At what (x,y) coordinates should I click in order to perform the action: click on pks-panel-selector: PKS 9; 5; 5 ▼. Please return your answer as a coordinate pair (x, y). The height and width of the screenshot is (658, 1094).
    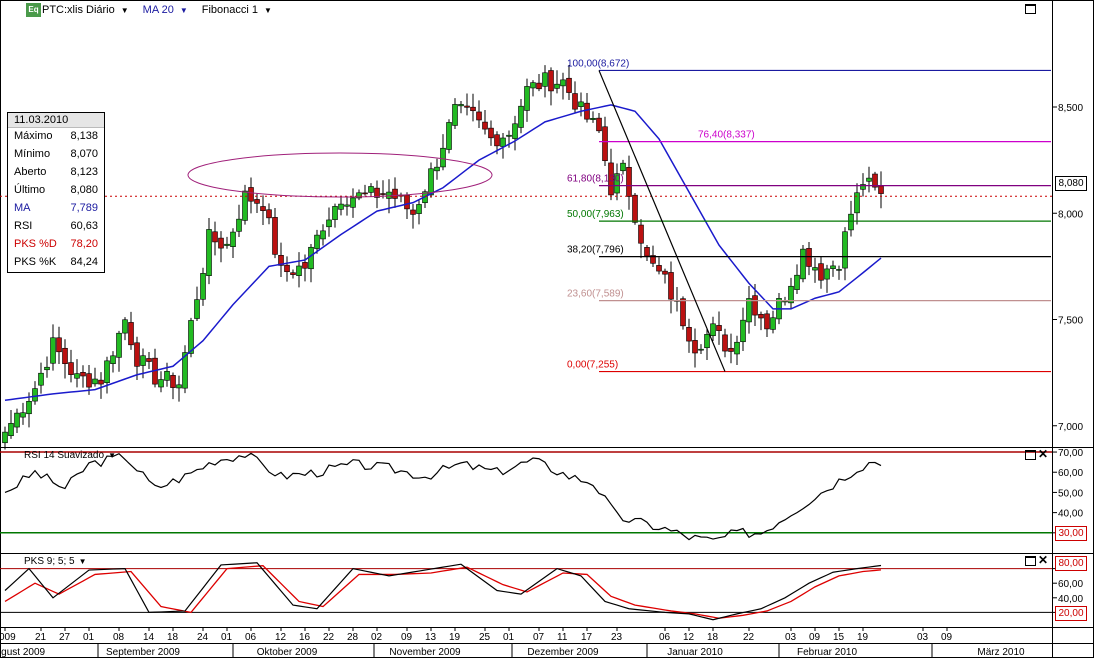
    Looking at the image, I should click on (55, 561).